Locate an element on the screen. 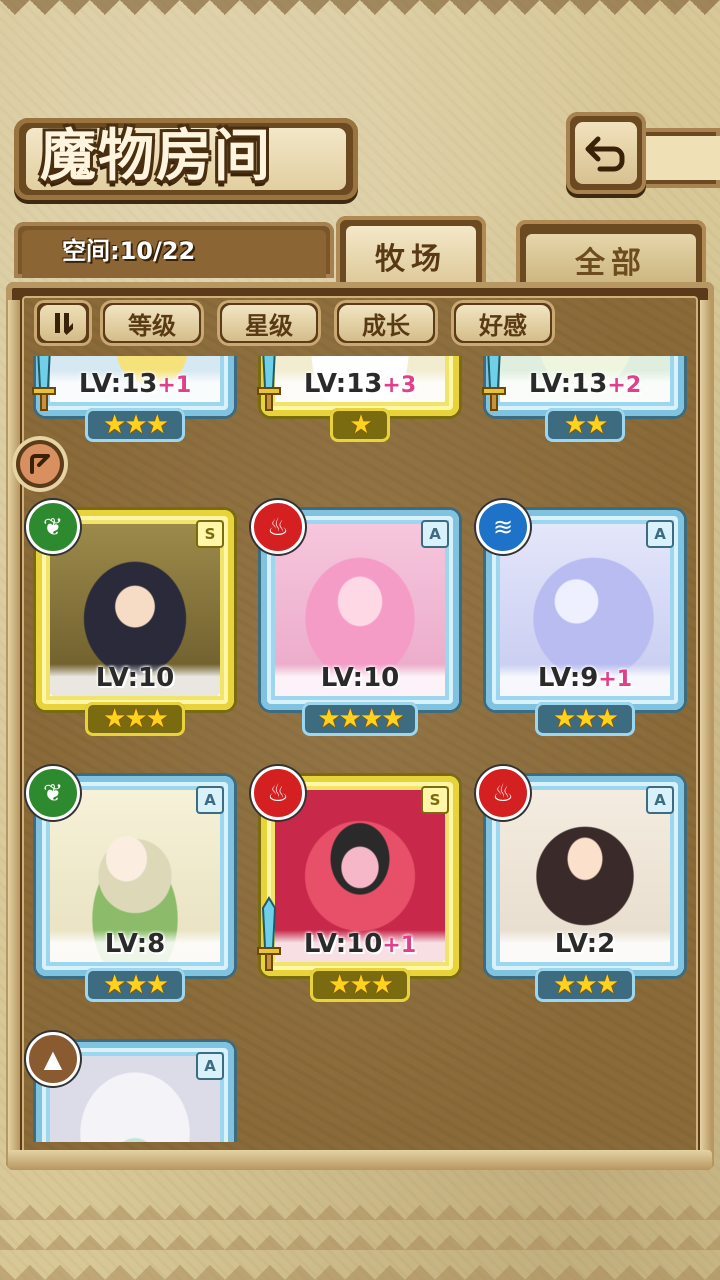  sort-growth-button: 成长 is located at coordinates (386, 323).